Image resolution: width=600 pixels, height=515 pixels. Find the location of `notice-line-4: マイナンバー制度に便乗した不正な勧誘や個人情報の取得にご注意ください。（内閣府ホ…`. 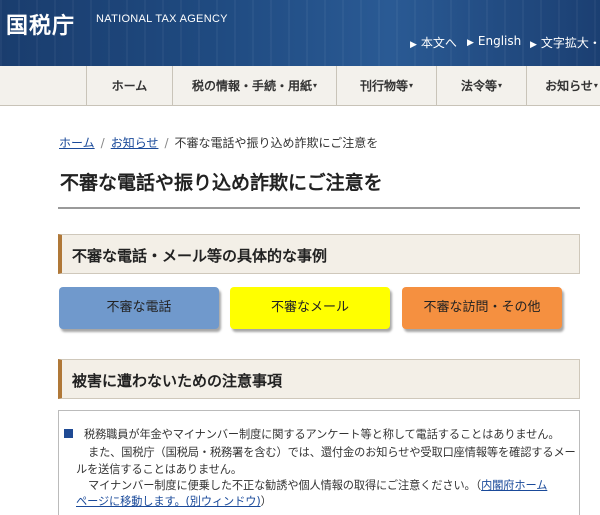

notice-line-4: マイナンバー制度に便乗した不正な勧誘や個人情報の取得にご注意ください。（内閣府ホ… is located at coordinates (318, 485).